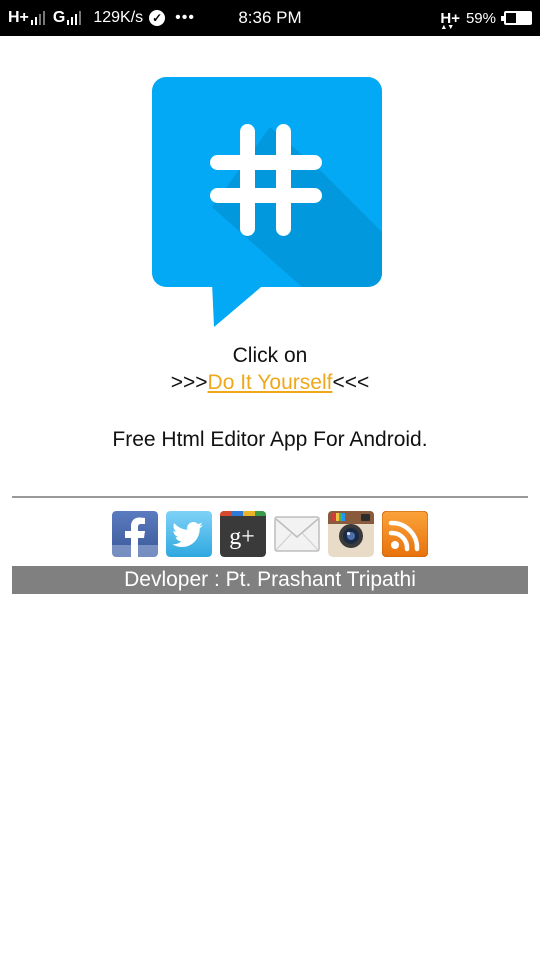  I want to click on status-bar: H+ G 129K/s ✓ ••• 8:36 PM H+ ▲▼ 59%, so click(270, 18).